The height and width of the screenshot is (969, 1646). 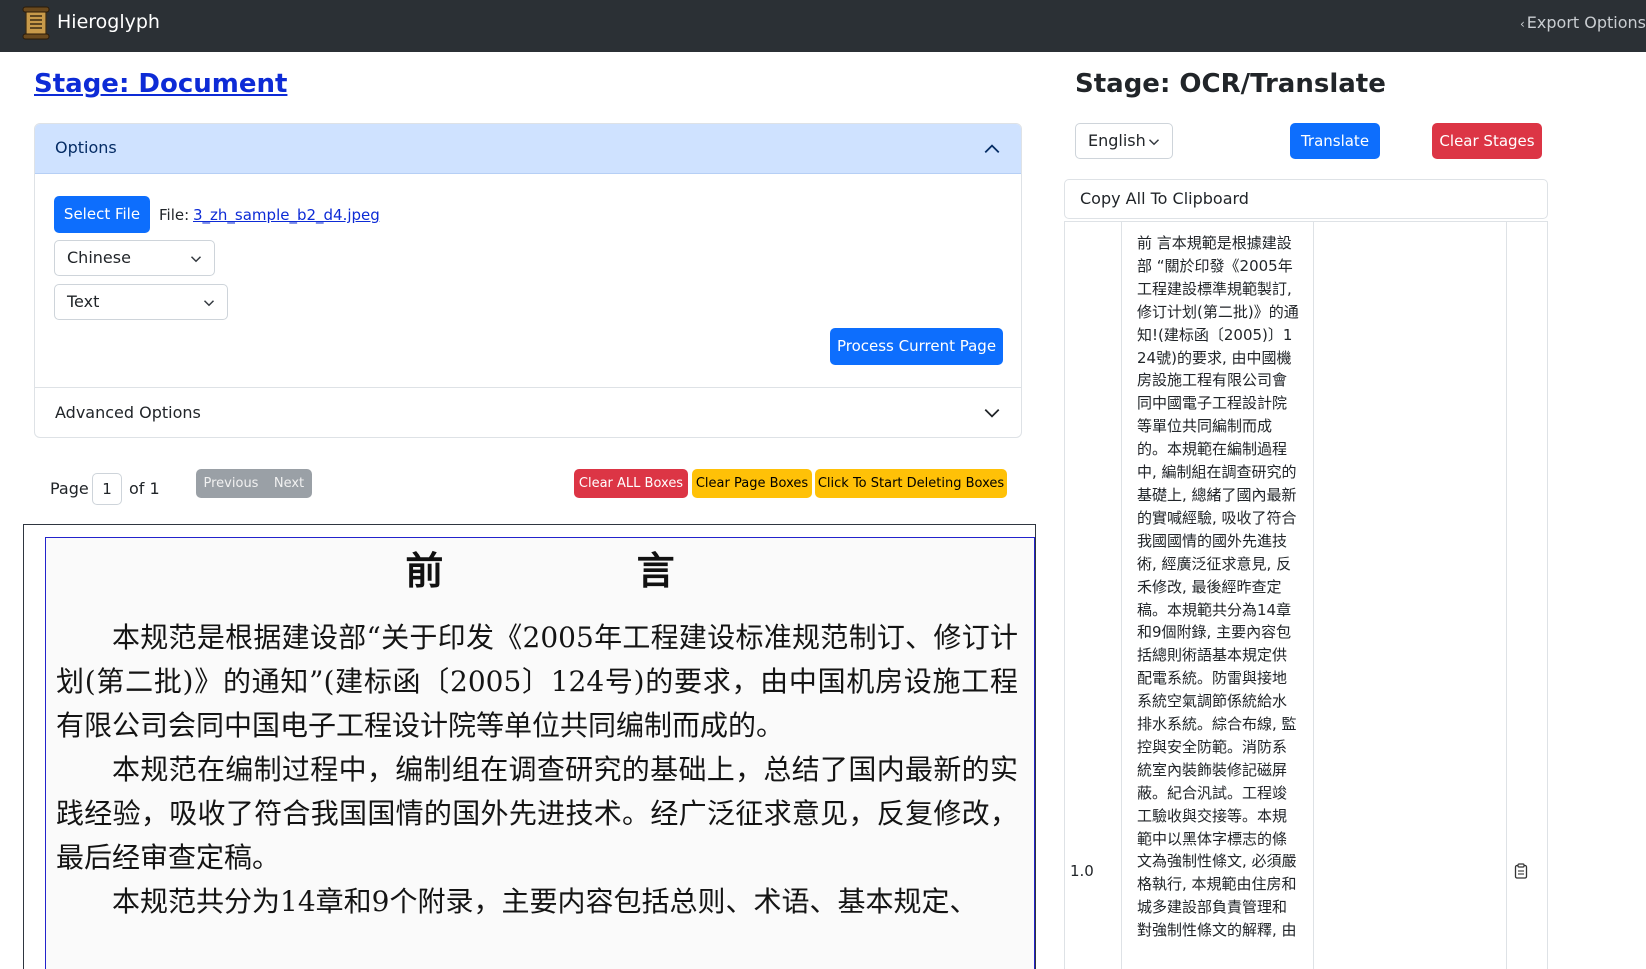 I want to click on chevron-left-icon: ‹, so click(x=1522, y=24).